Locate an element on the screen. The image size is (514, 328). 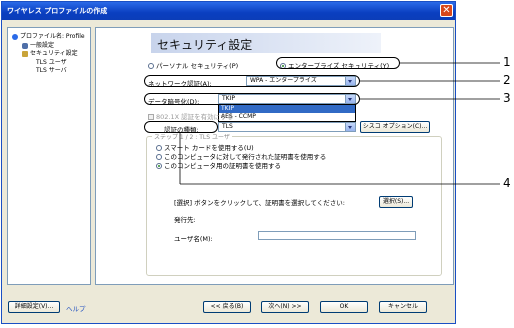
callout-number-2: 2 is located at coordinates (507, 80).